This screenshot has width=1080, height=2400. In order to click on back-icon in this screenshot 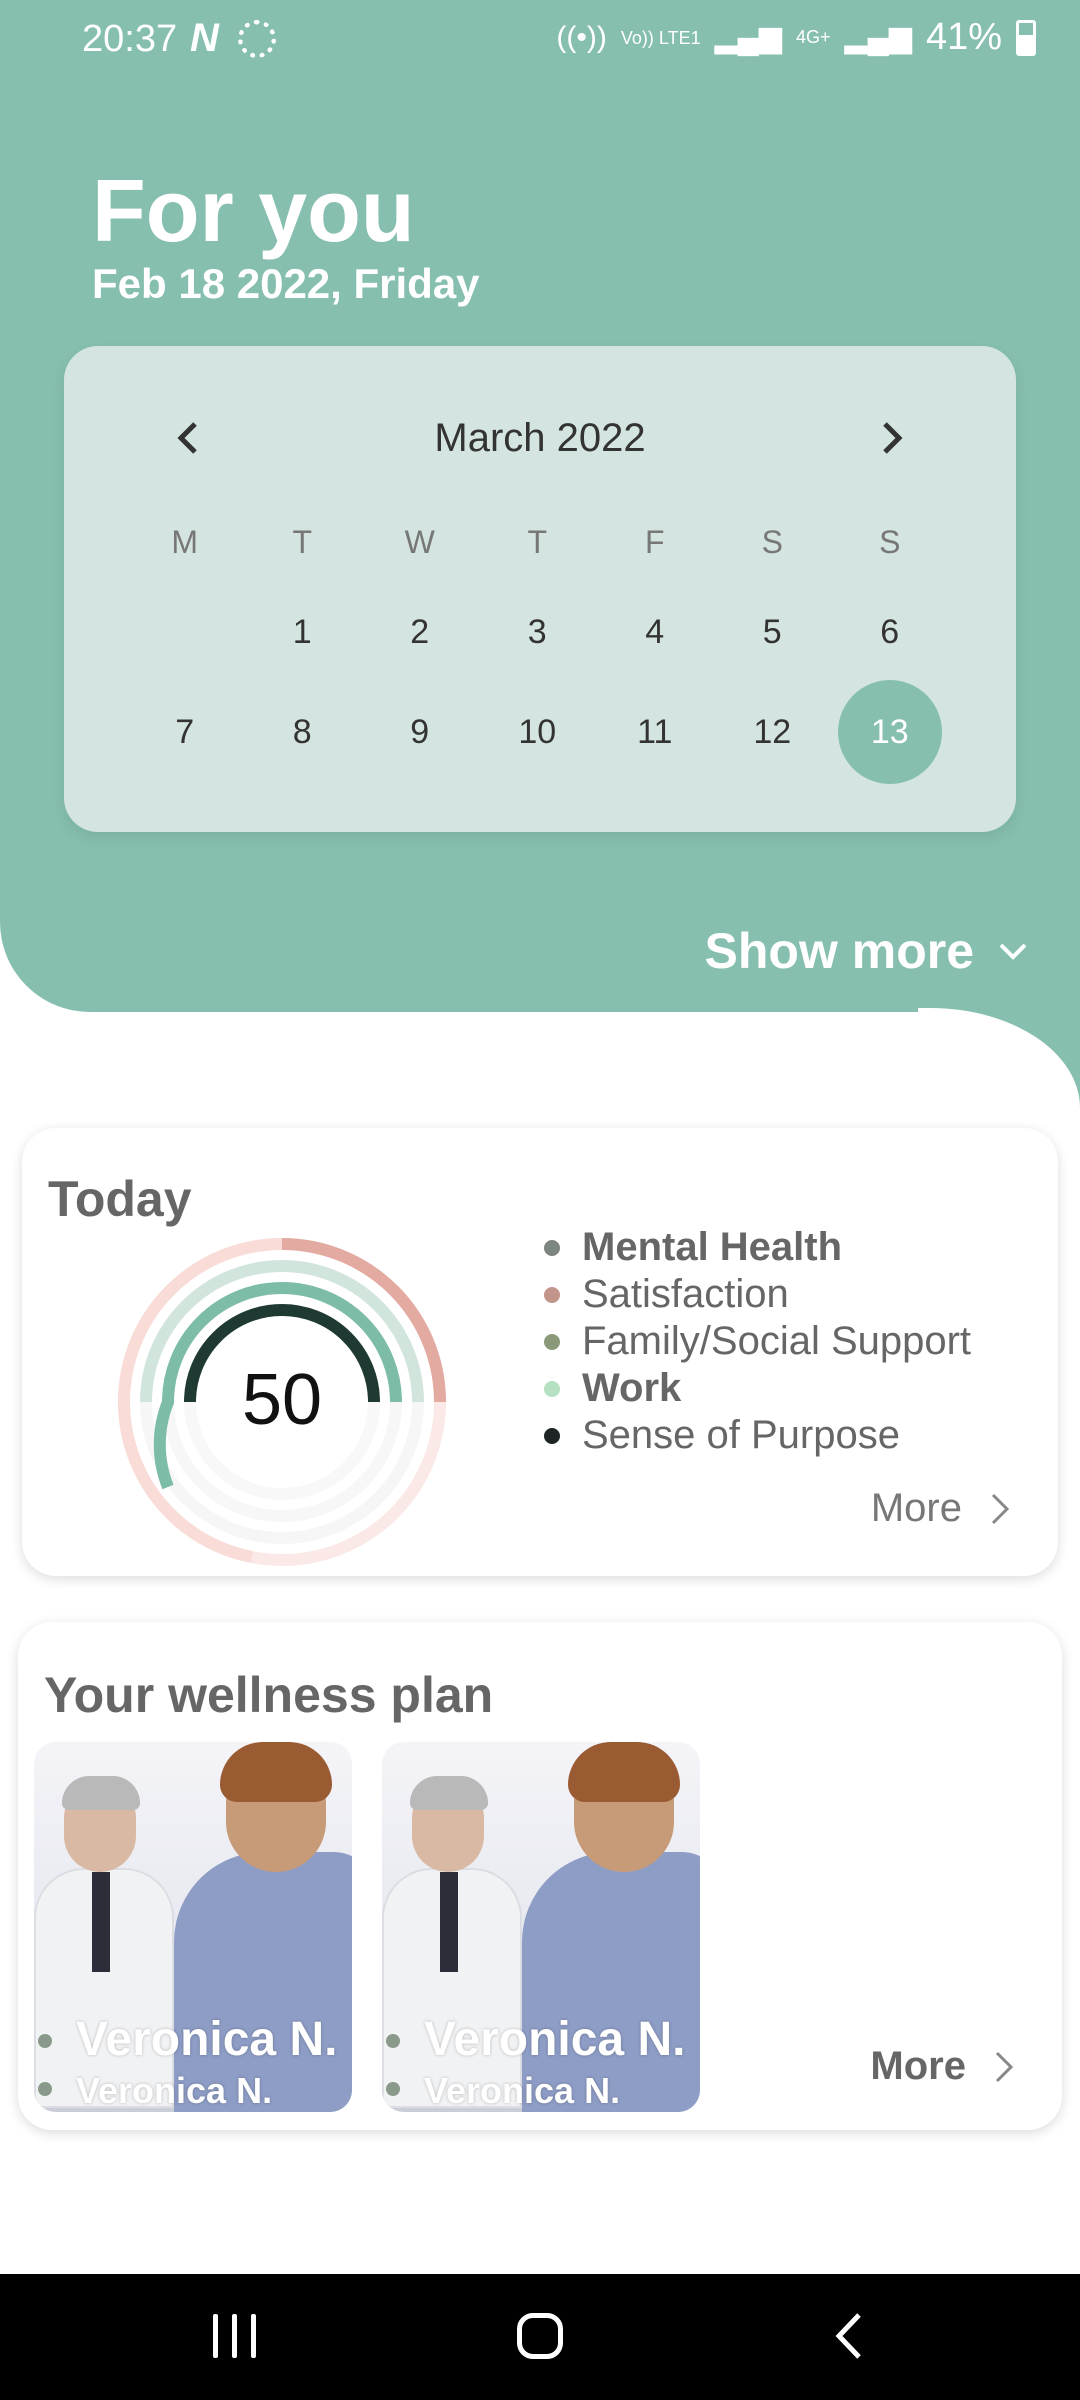, I will do `click(848, 2336)`.